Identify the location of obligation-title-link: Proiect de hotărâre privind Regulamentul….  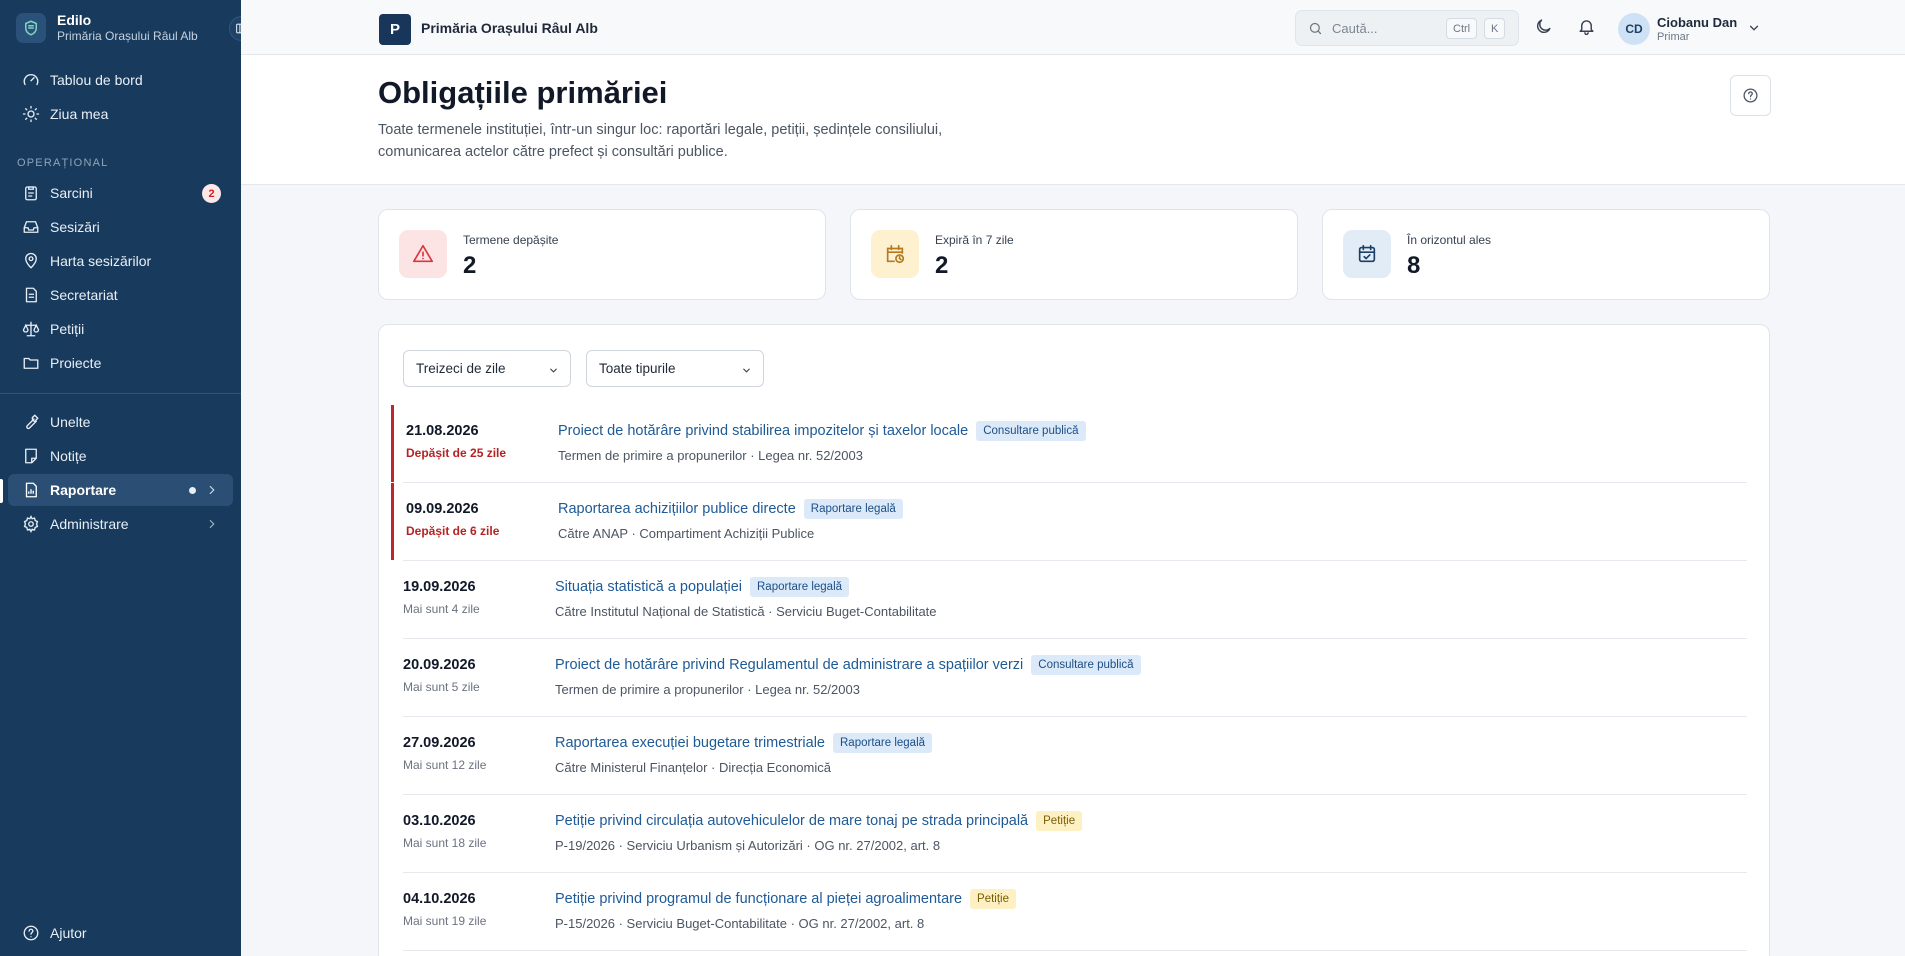
(789, 665).